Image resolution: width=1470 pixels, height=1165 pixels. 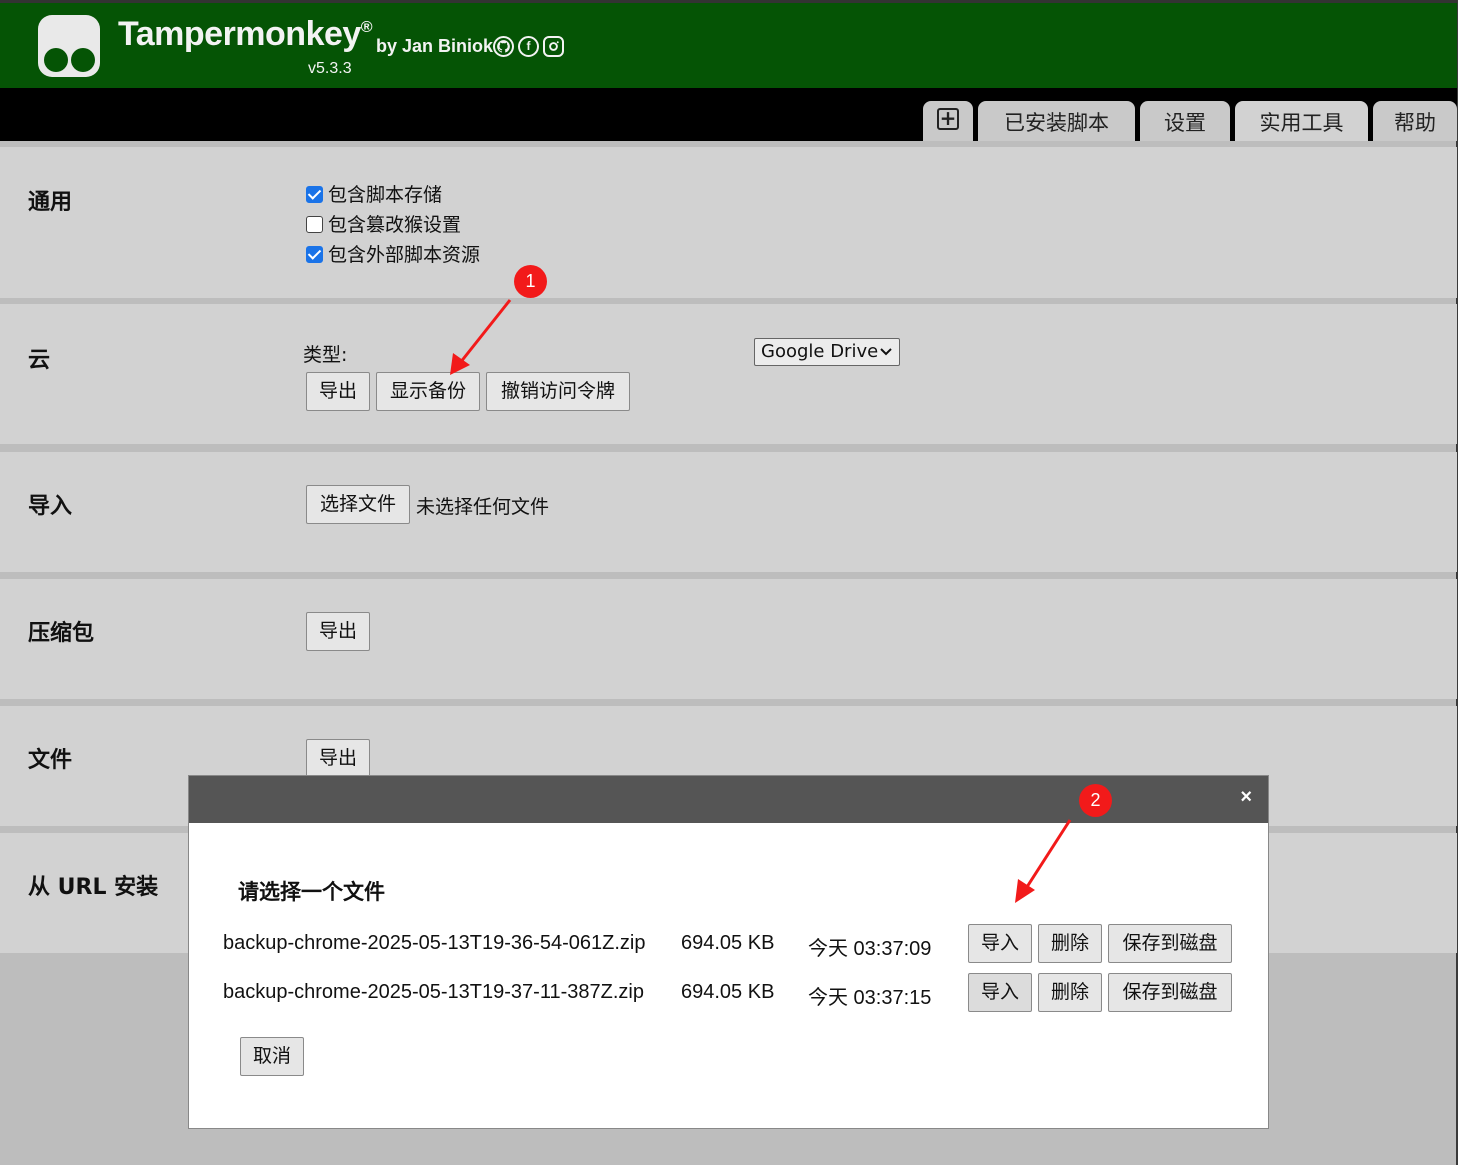 I want to click on file-export-button: 导出, so click(x=338, y=758).